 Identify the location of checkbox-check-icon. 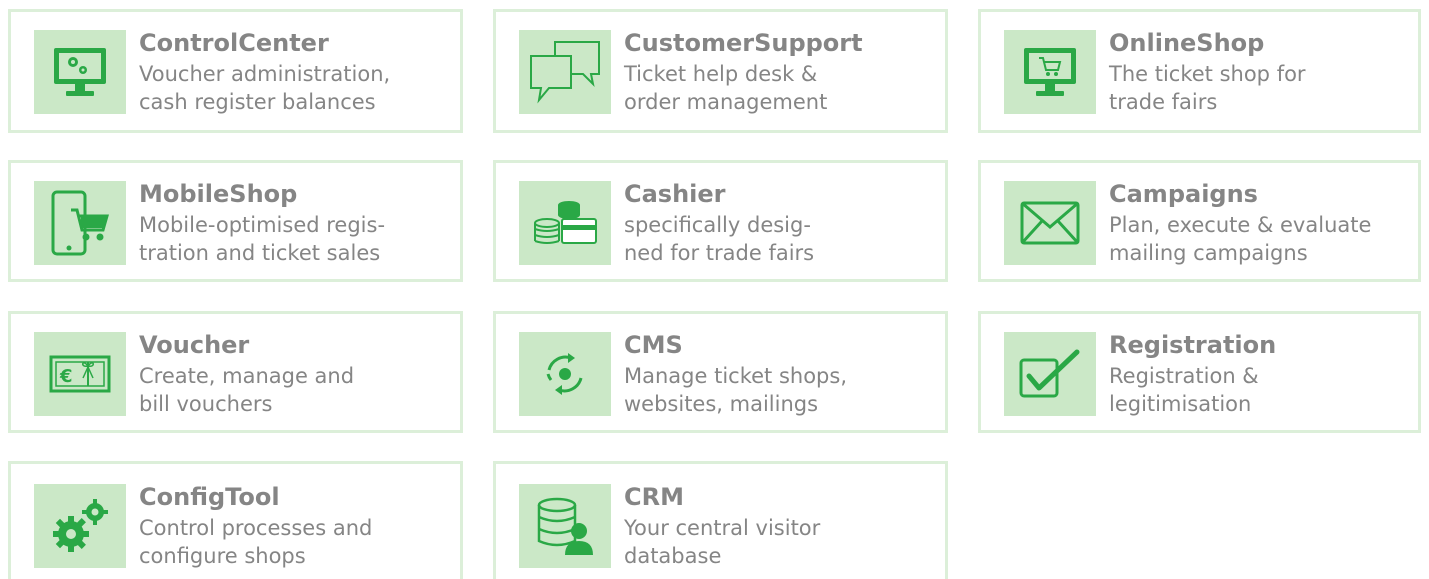
(1050, 374).